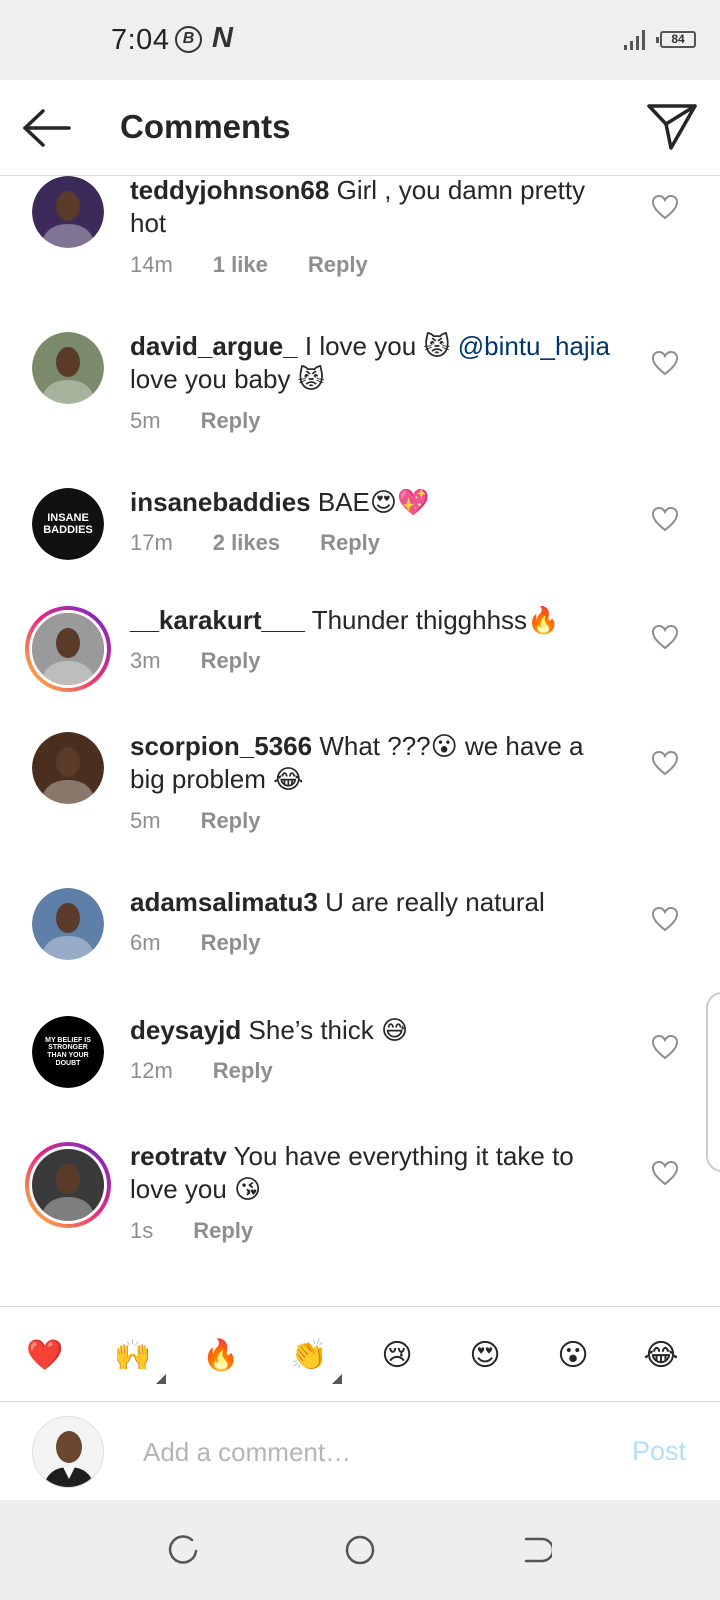 The image size is (720, 1600). I want to click on comment-meta: 12m Reply, so click(221, 1071).